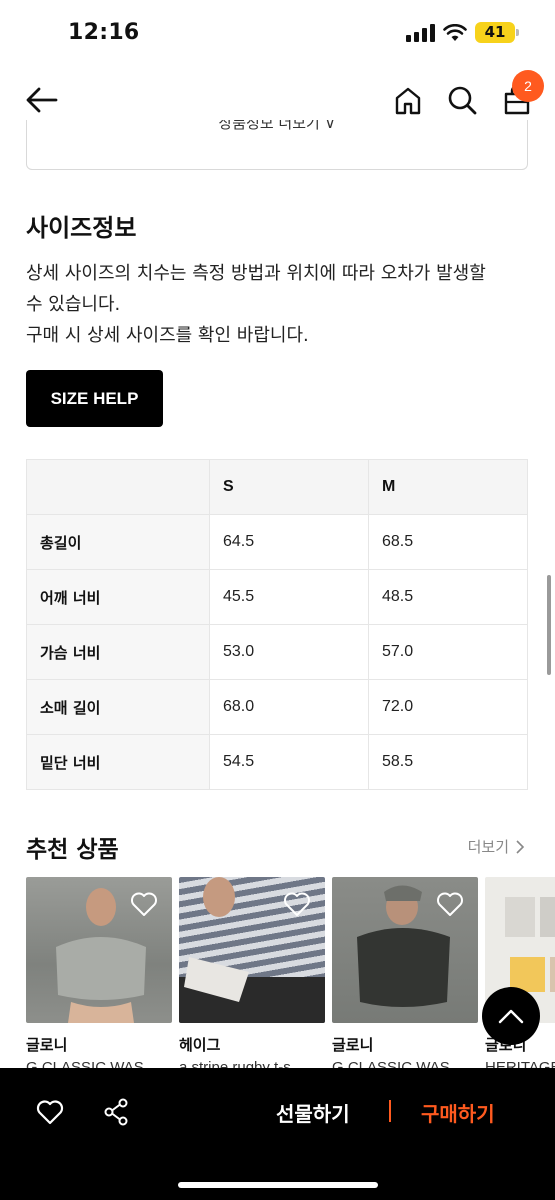  Describe the element at coordinates (289, 597) in the screenshot. I see `measure-value: 45.5` at that location.